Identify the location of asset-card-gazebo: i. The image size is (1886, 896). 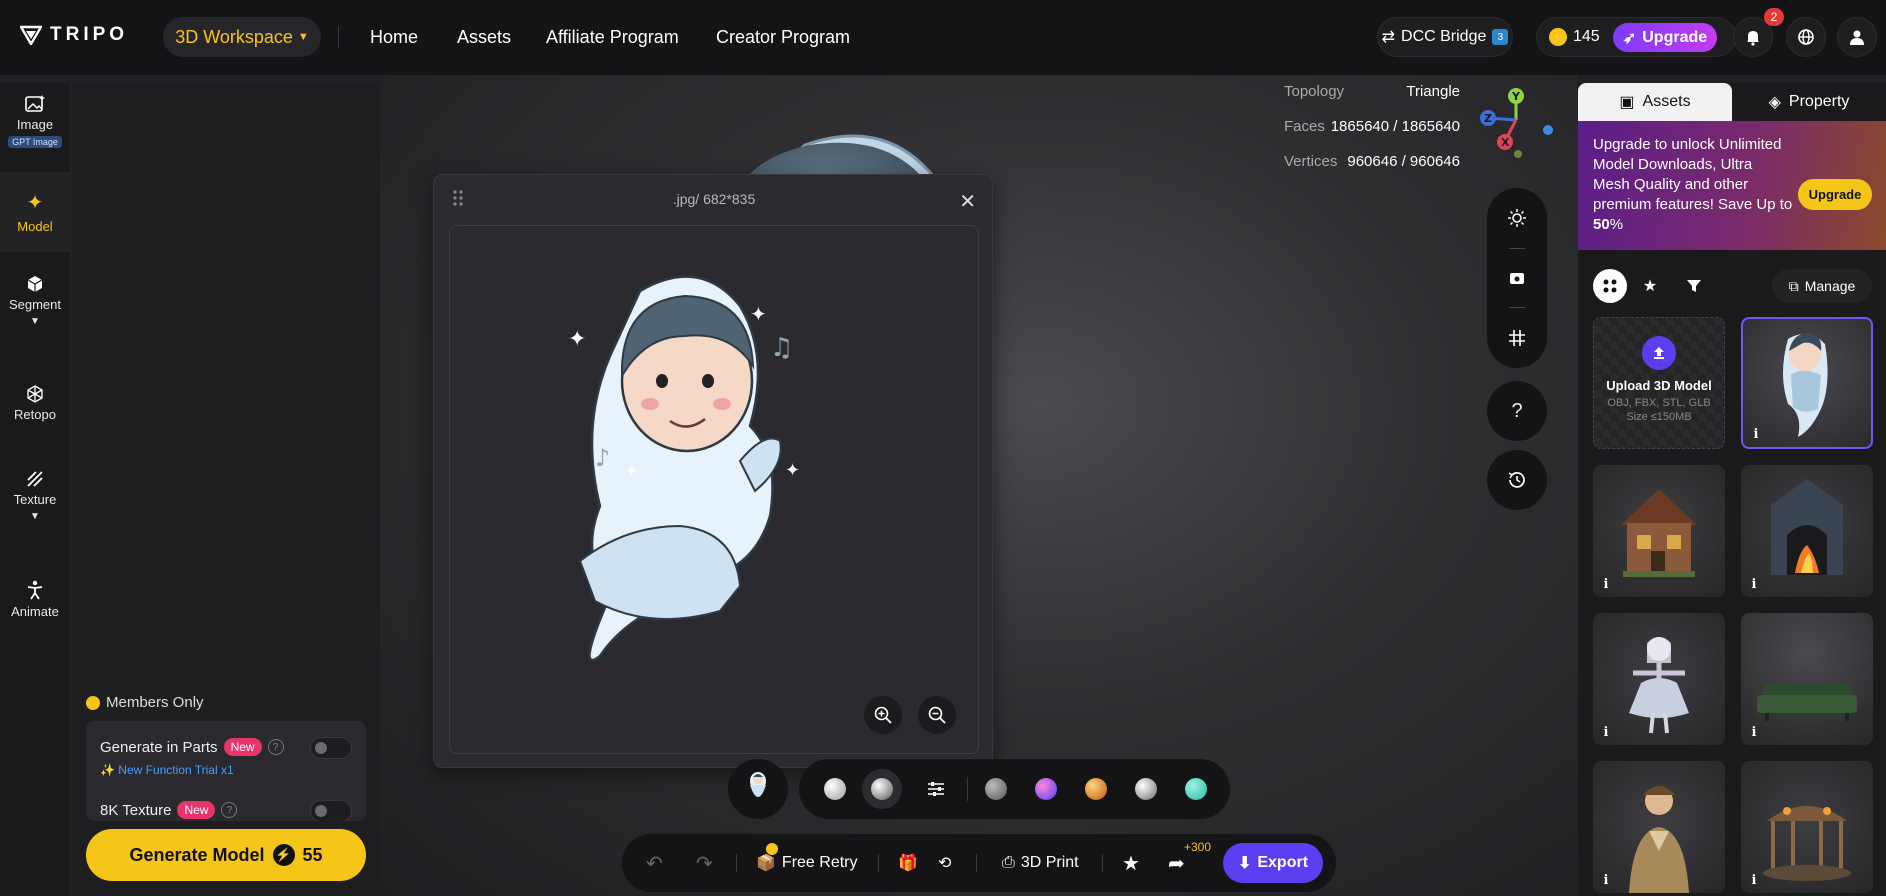
(1807, 827).